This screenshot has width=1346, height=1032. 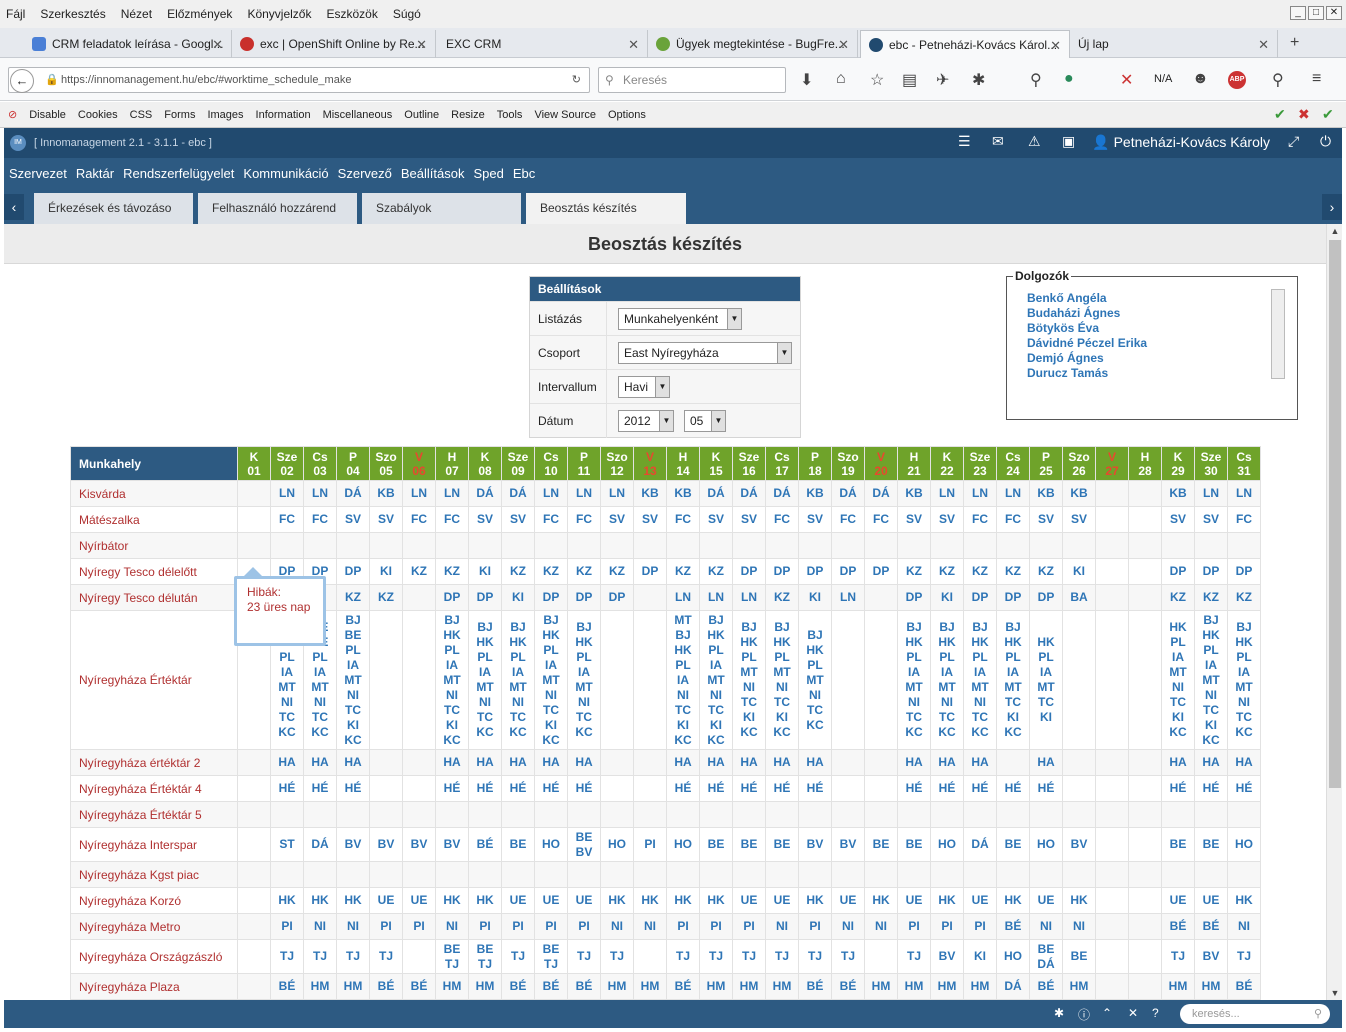 I want to click on worker-item: Durucz Tamás, so click(x=1087, y=373).